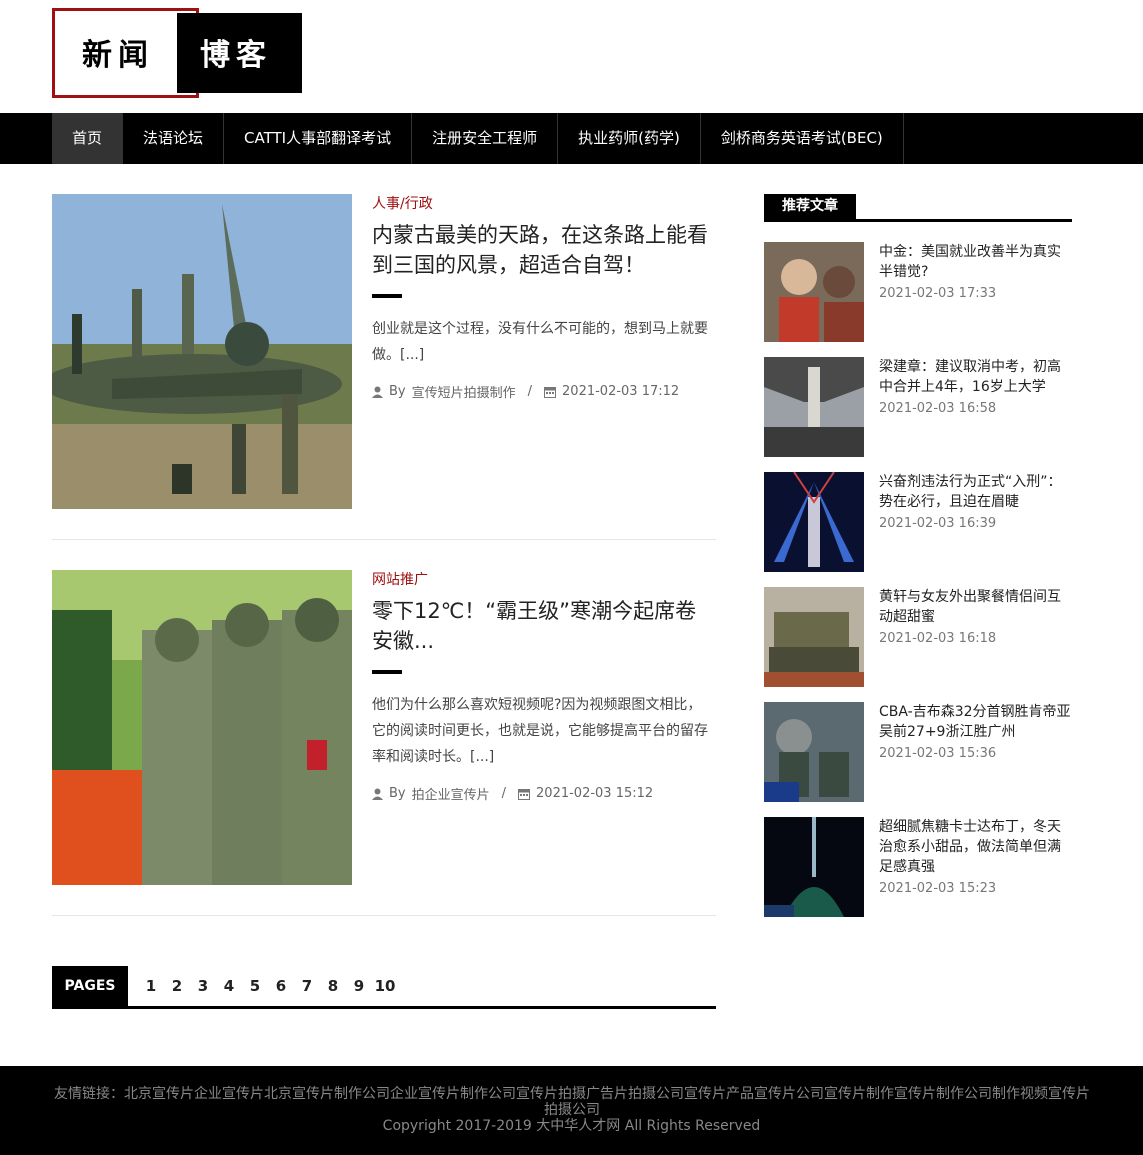 This screenshot has height=1155, width=1143. I want to click on sidebar-heading: 推荐文章, so click(918, 208).